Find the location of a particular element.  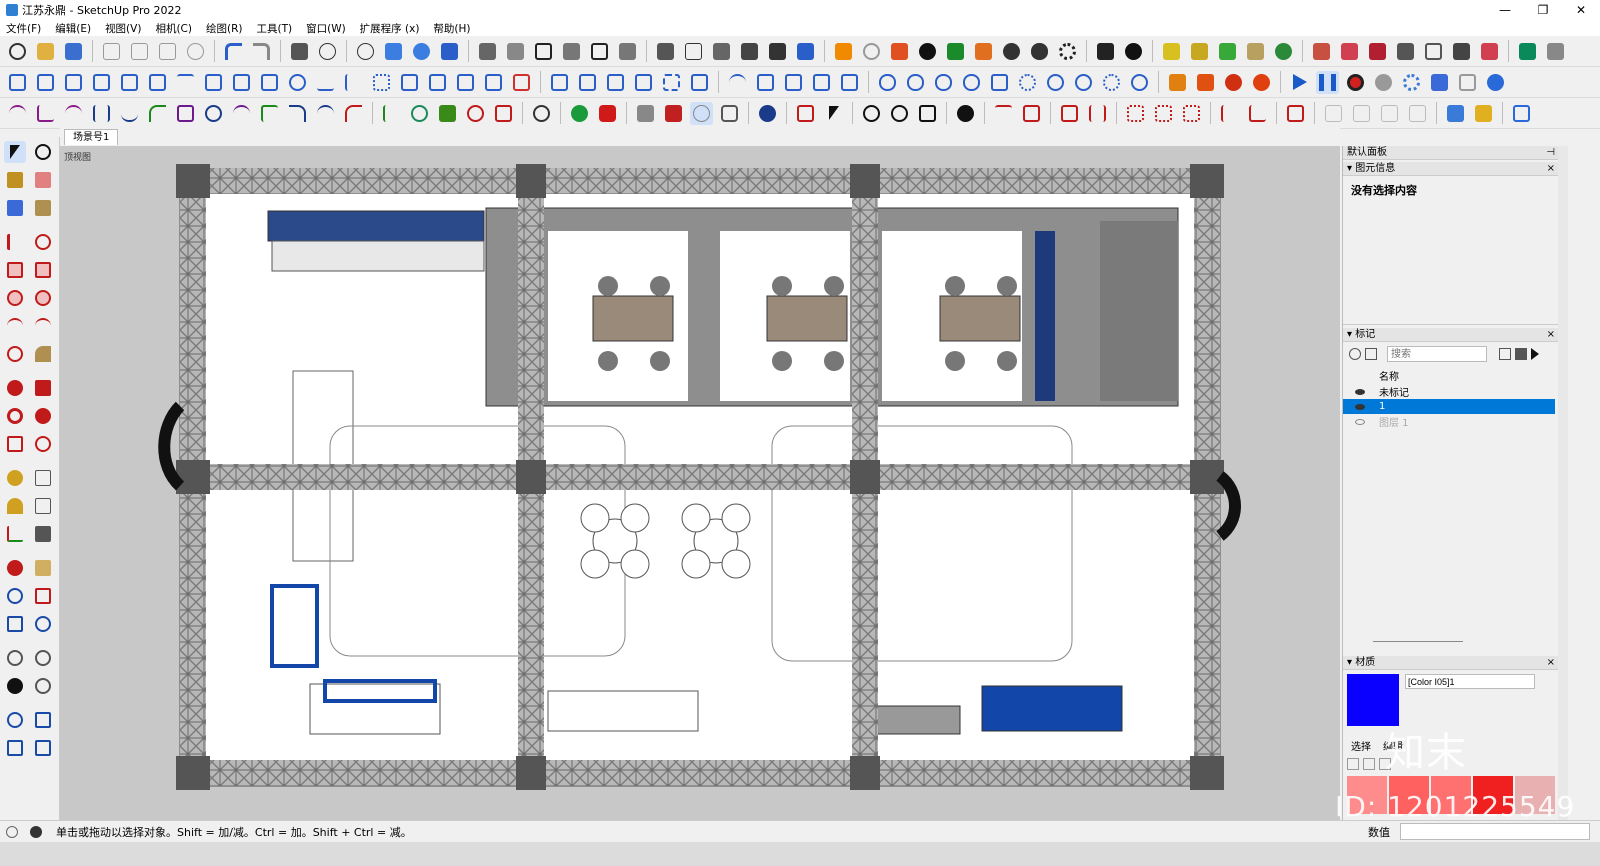

box-outline-icon is located at coordinates (643, 82).